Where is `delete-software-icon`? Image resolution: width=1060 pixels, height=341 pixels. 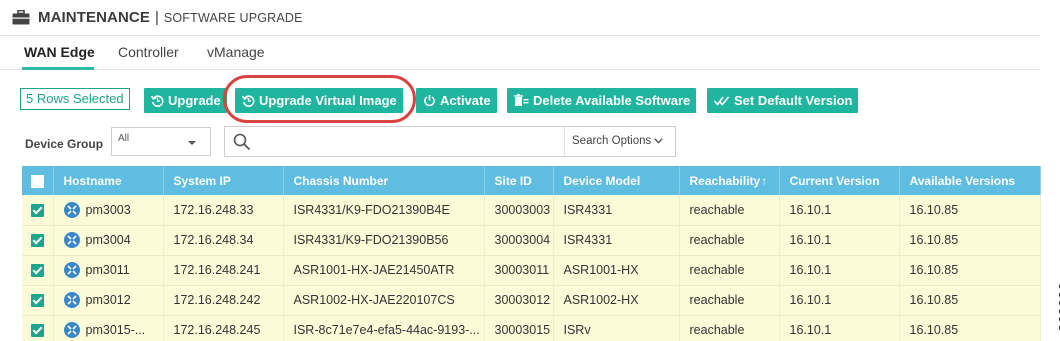 delete-software-icon is located at coordinates (521, 100).